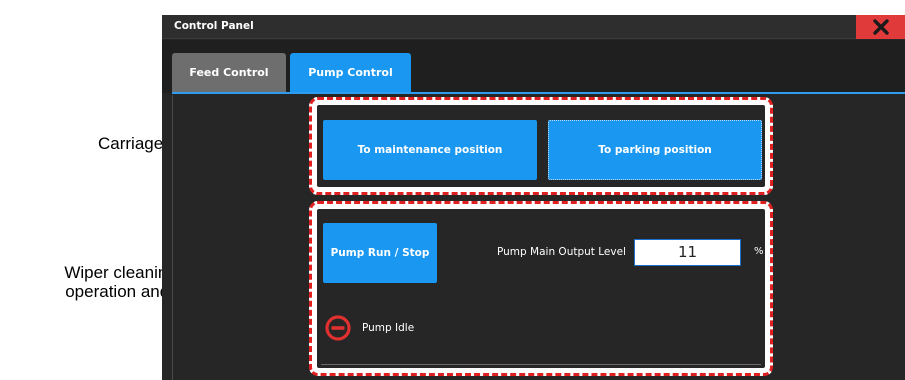  I want to click on close-button, so click(880, 27).